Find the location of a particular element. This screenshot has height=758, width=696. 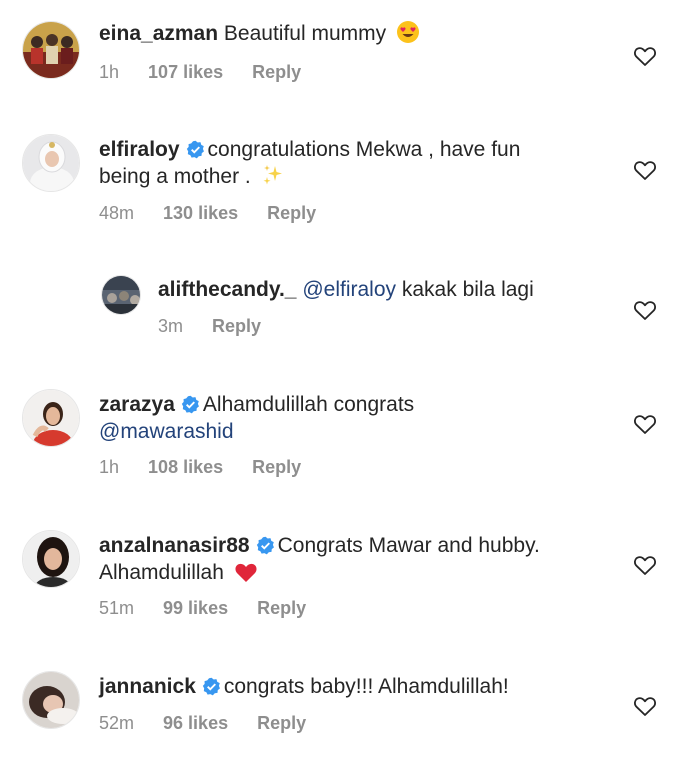

comment-text: jannanick congrats baby!!! Alhamdulillah! is located at coordinates (349, 686).